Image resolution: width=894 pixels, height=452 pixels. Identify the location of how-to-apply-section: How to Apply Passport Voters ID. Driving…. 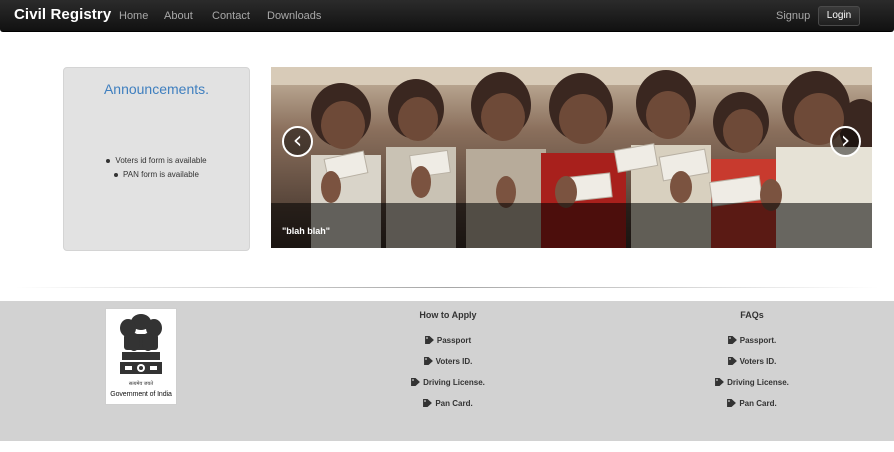
(448, 362).